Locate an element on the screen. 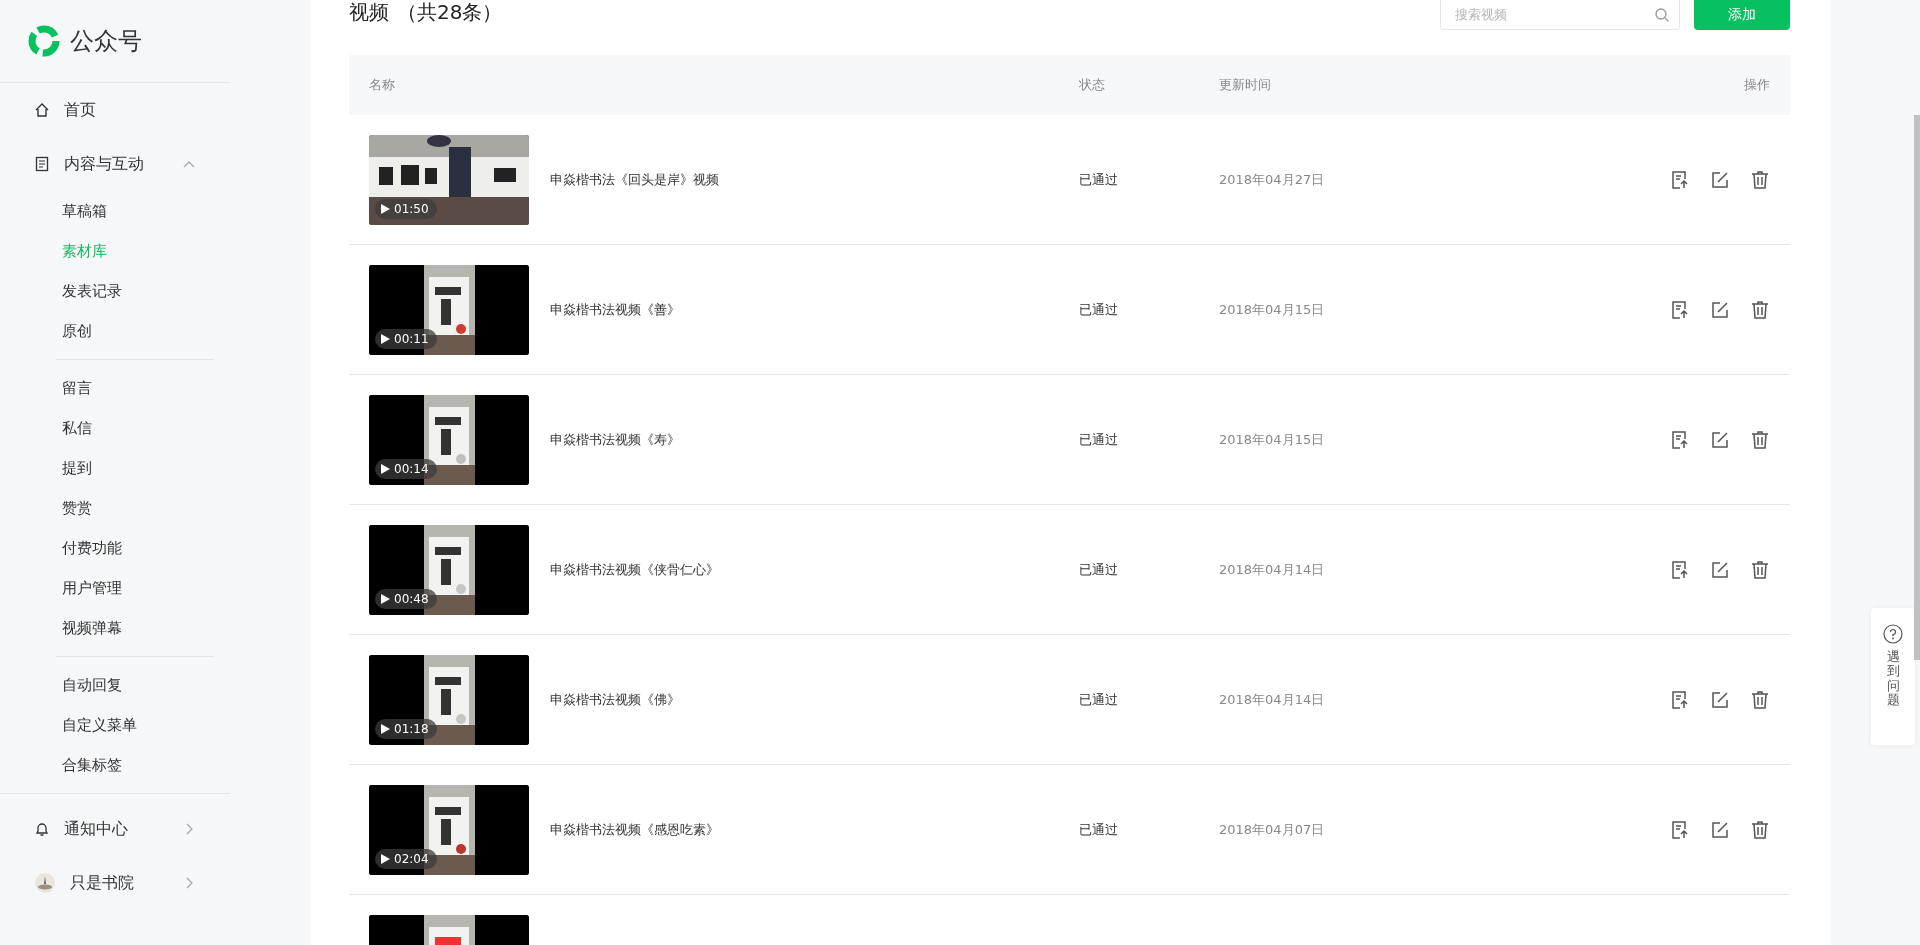 Image resolution: width=1920 pixels, height=945 pixels. column-header: 操作 is located at coordinates (1757, 85).